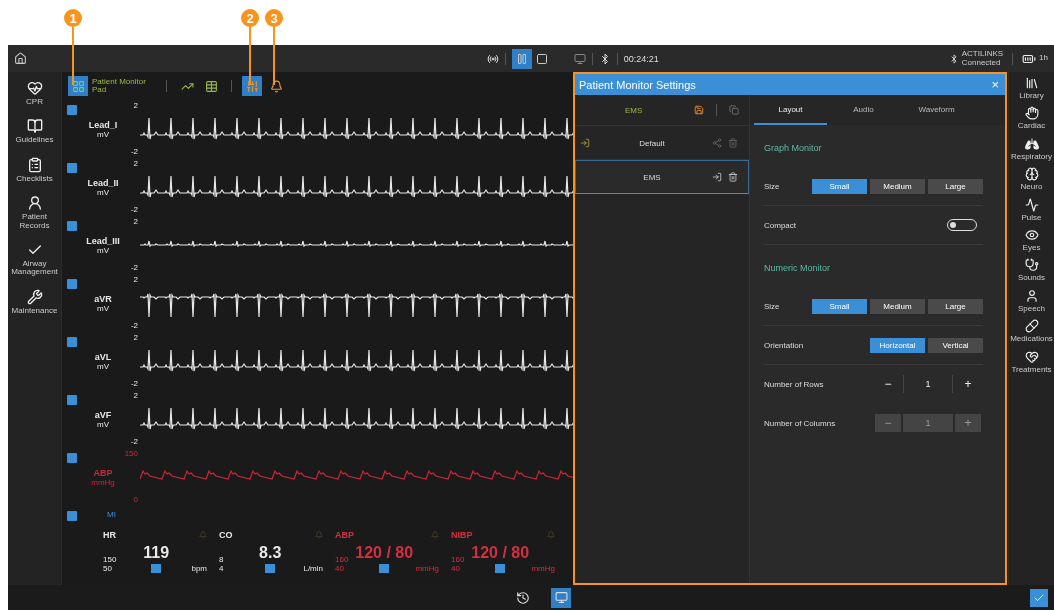  I want to click on sidebar-item: Speech, so click(1031, 301).